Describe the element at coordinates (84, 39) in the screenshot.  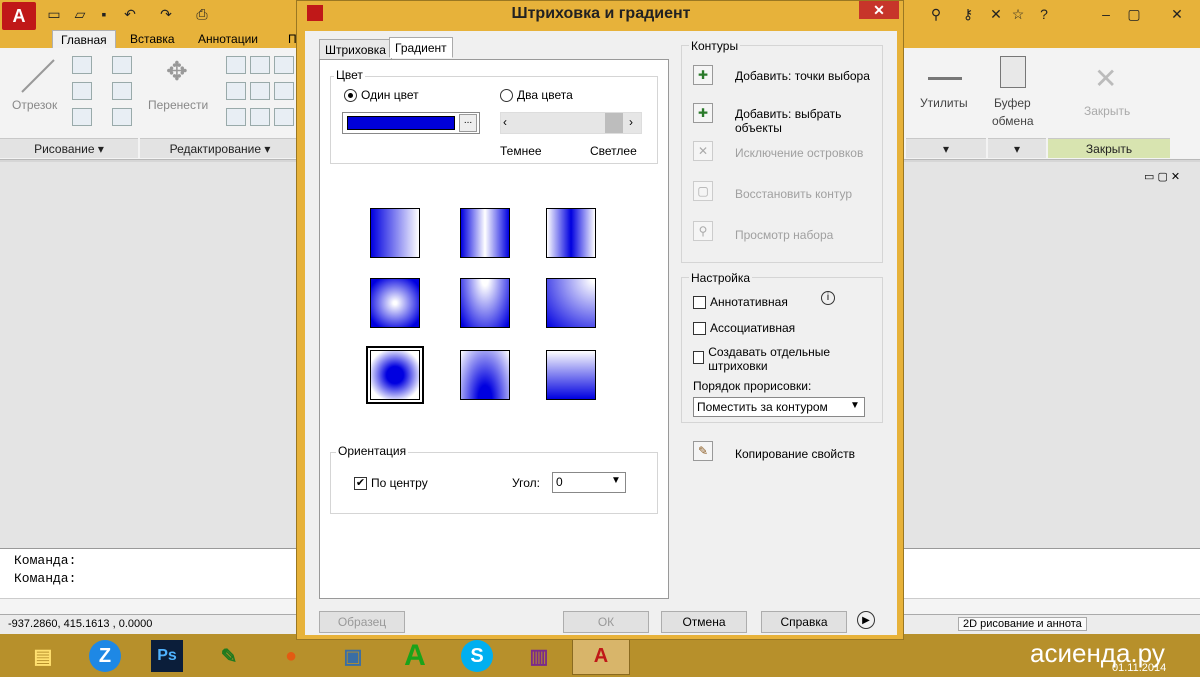
I see `tab-home: Главная` at that location.